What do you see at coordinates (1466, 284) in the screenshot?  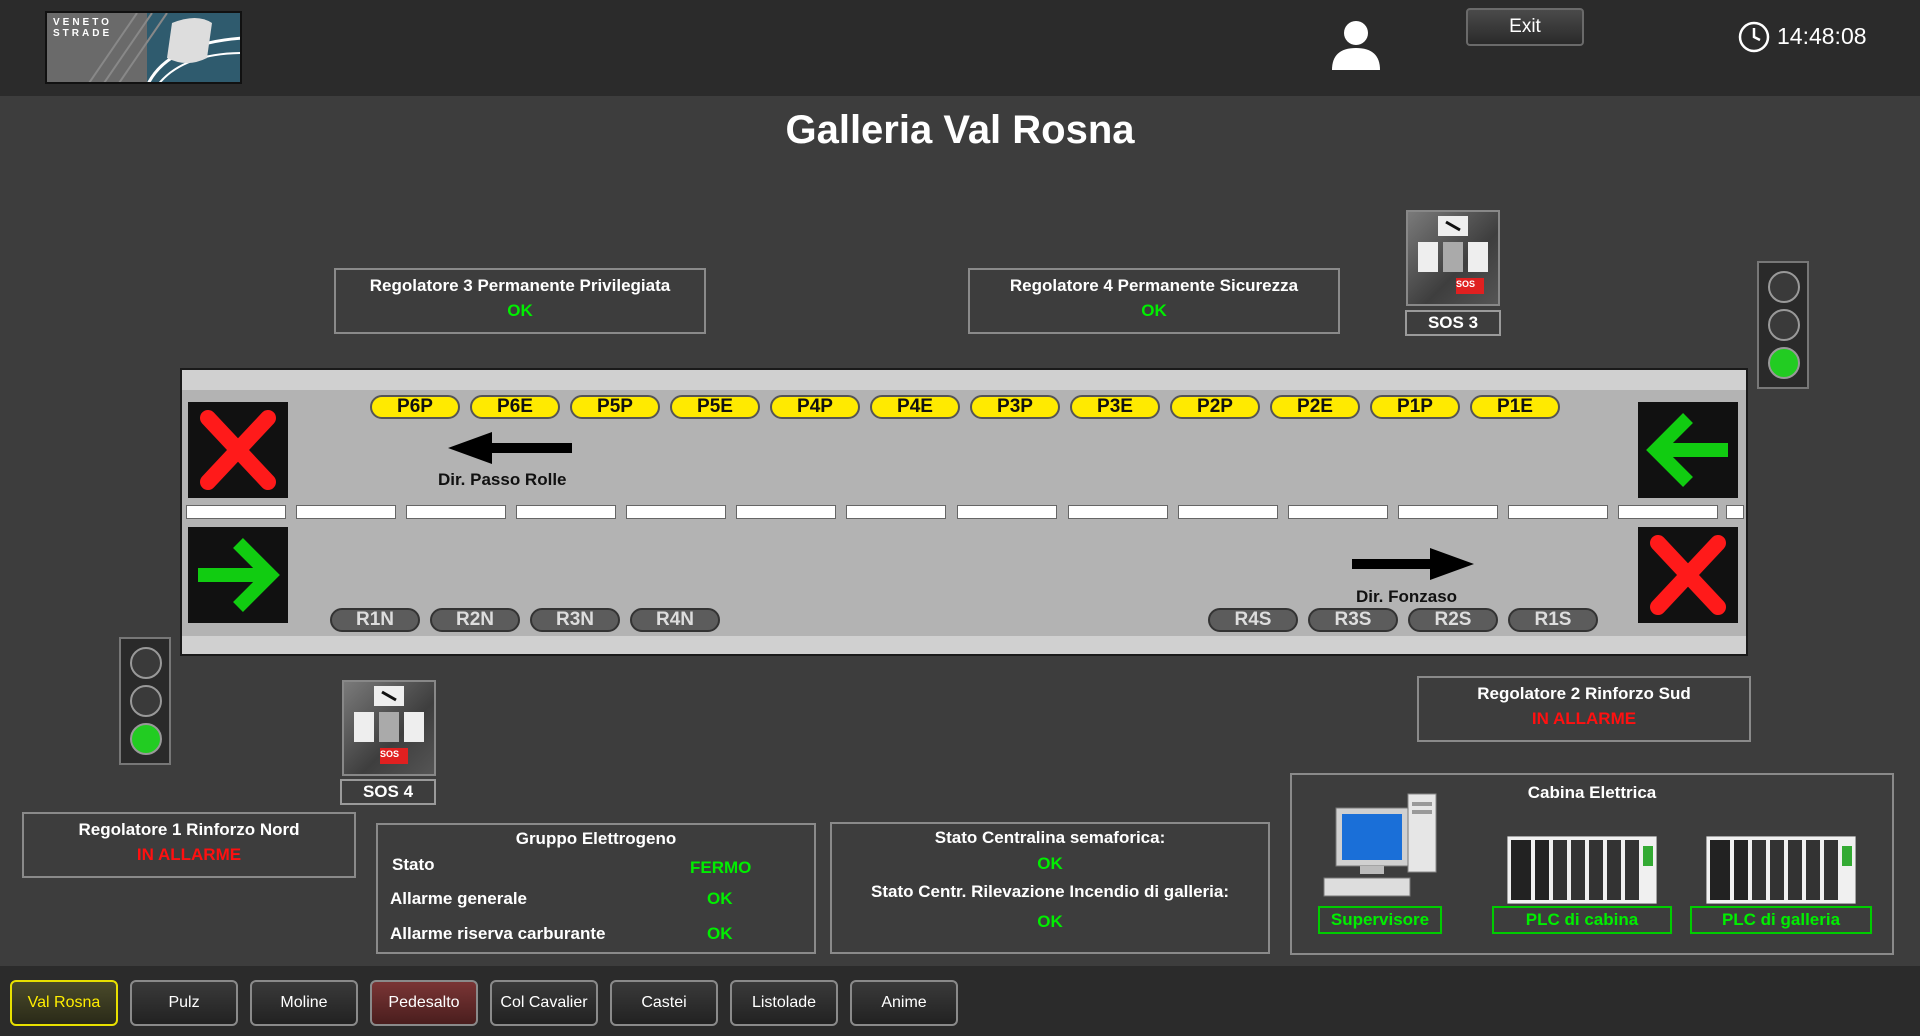 I see `sos-3-badge: SOS` at bounding box center [1466, 284].